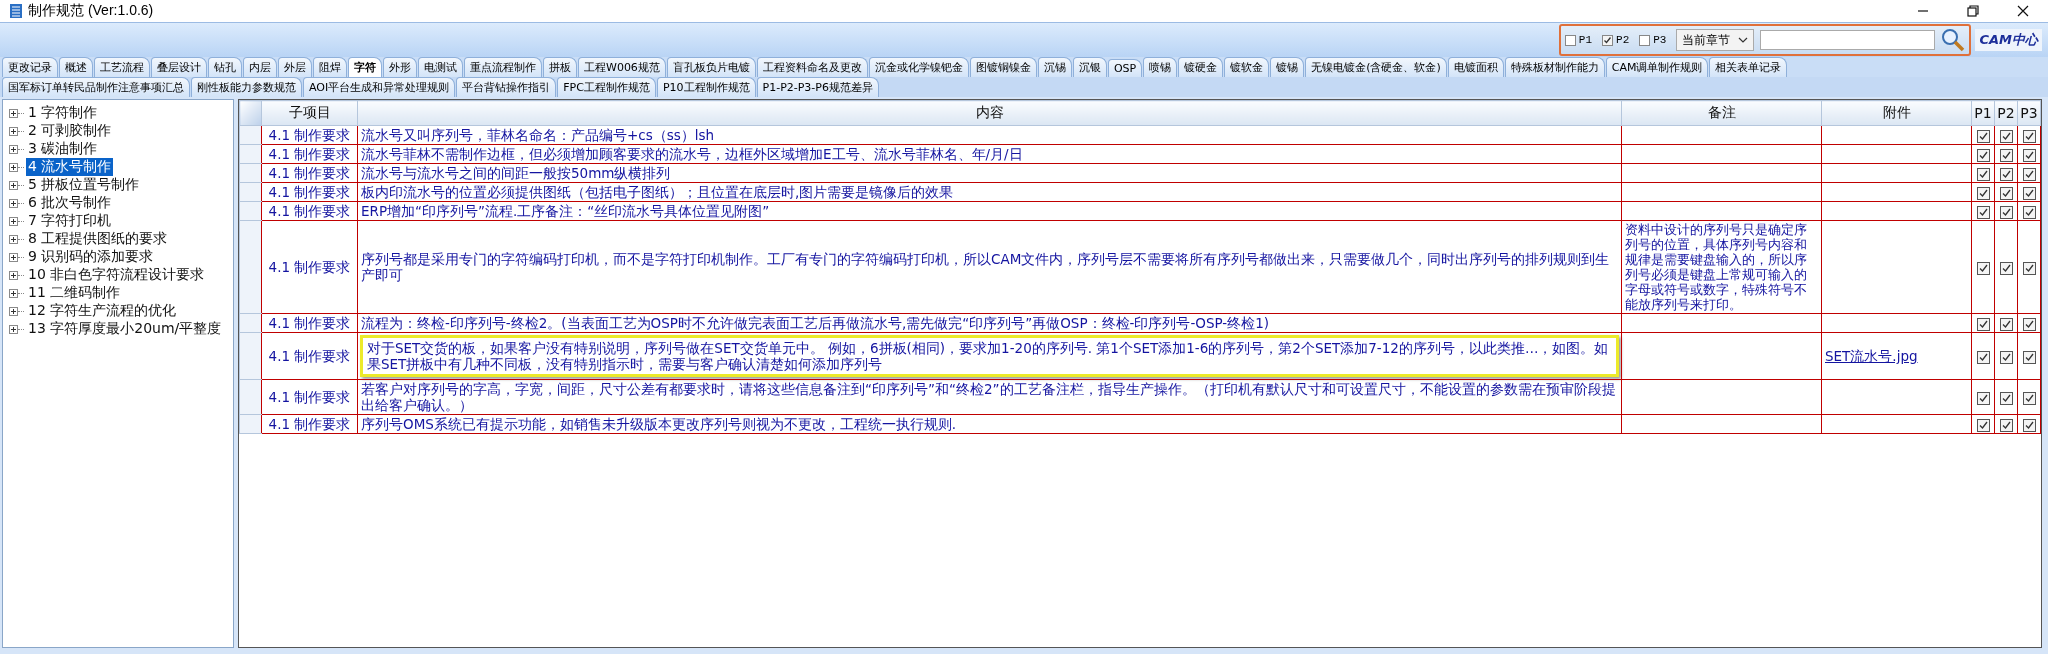 The image size is (2048, 654). I want to click on column-header: 子项目, so click(309, 113).